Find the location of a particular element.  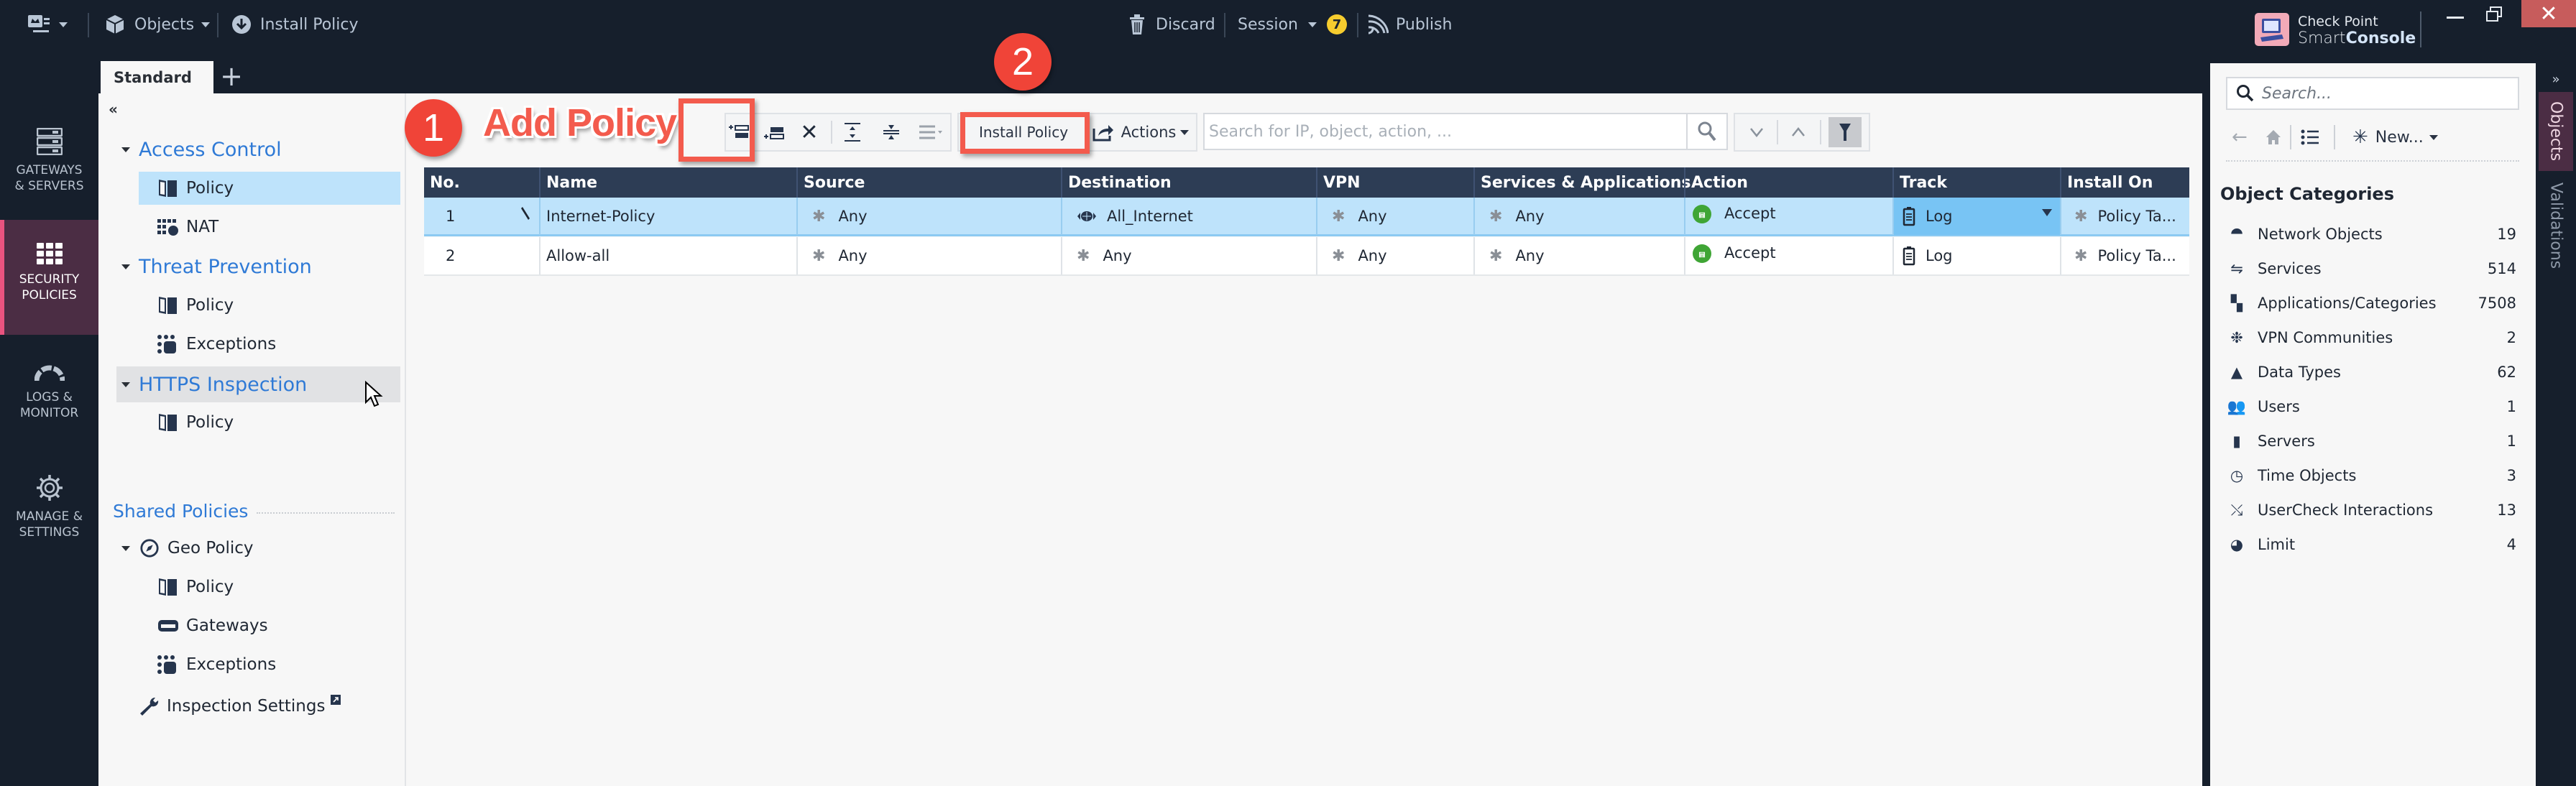

section-menu-button is located at coordinates (930, 132).